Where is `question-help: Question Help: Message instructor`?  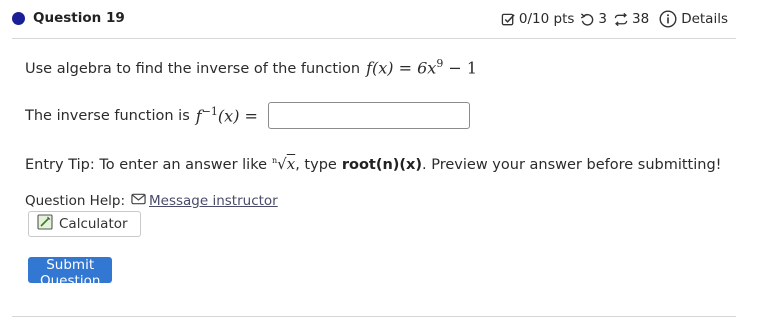
question-help: Question Help: Message instructor is located at coordinates (151, 201).